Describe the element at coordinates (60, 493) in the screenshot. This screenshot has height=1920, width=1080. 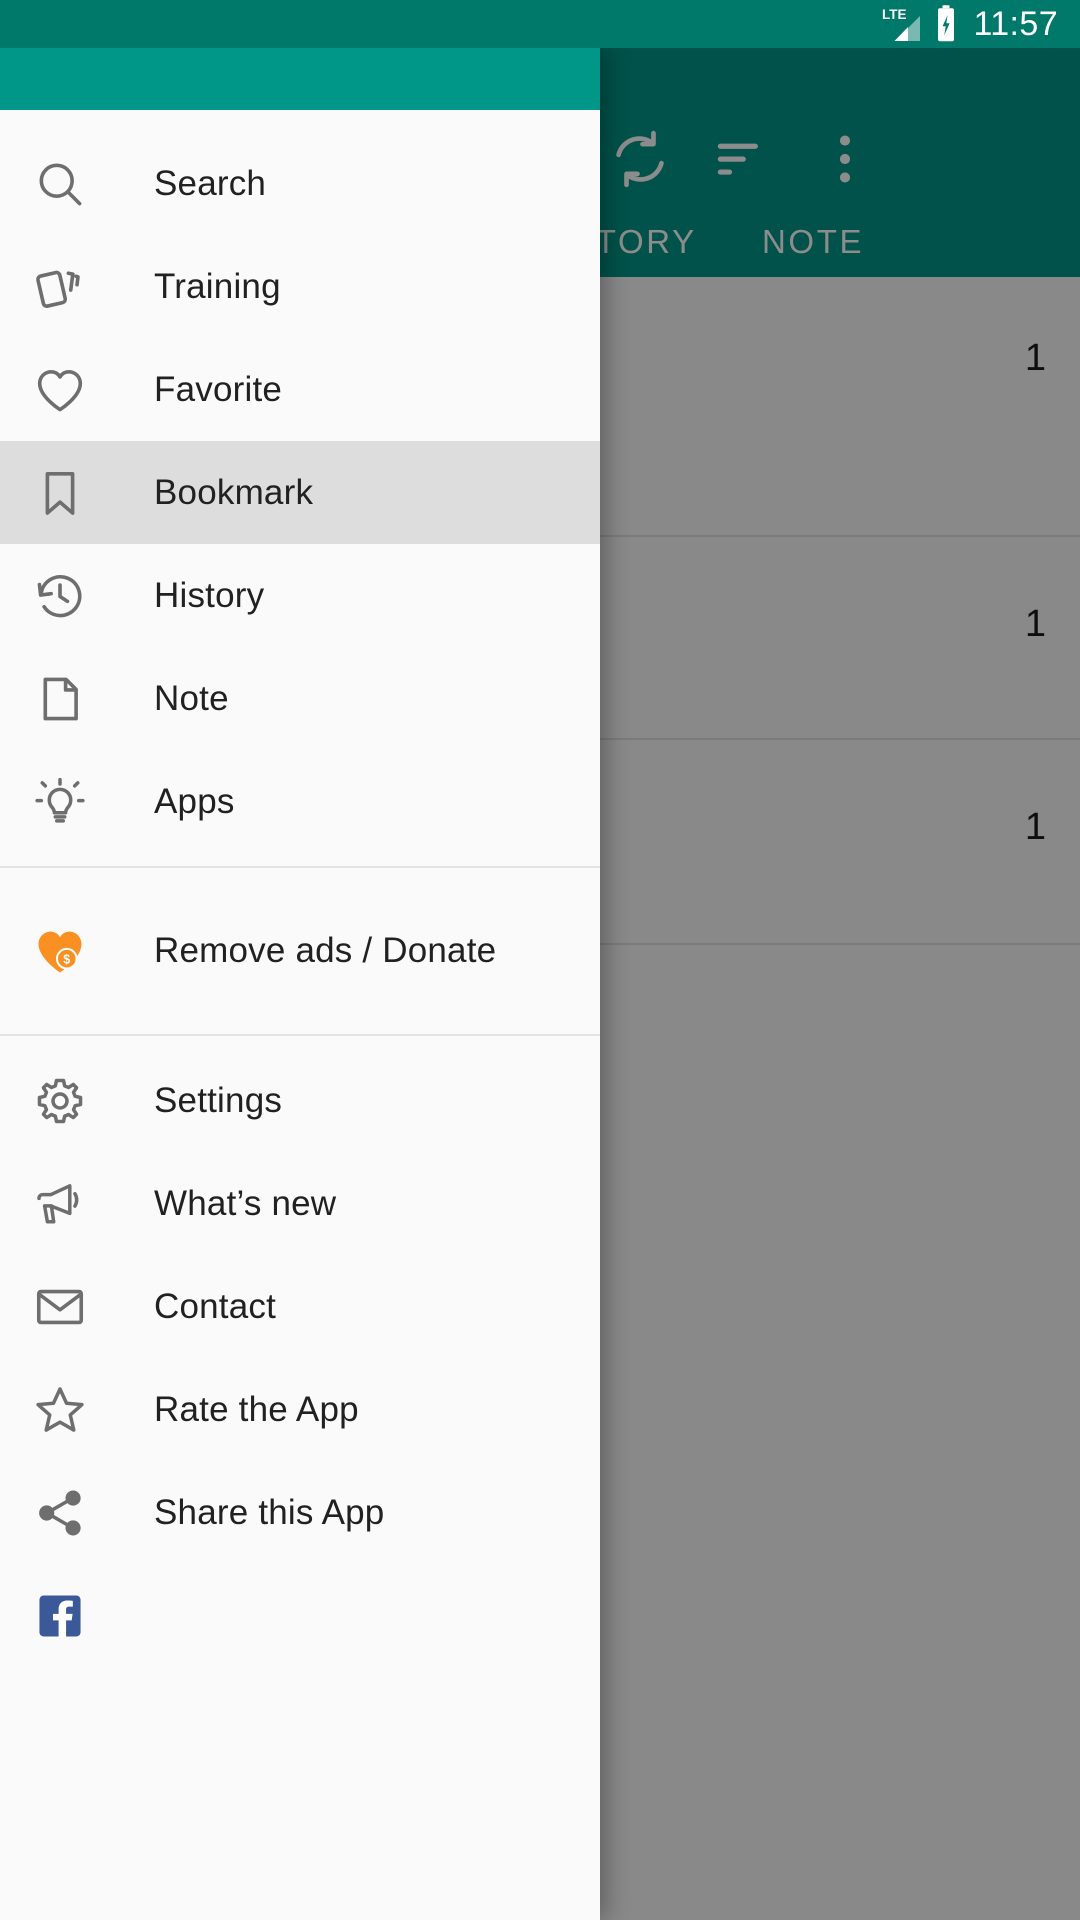
I see `bookmark-icon` at that location.